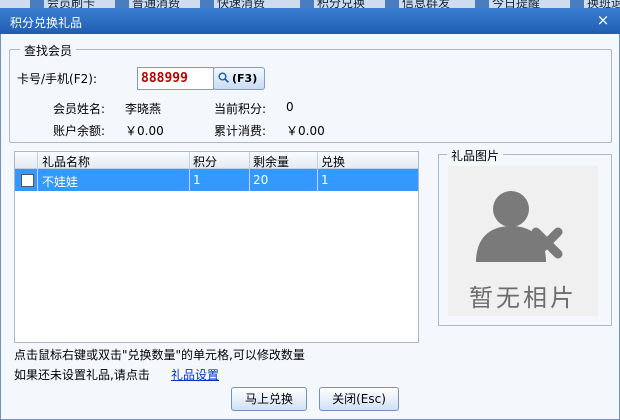  I want to click on search-member-button: (F3), so click(239, 78).